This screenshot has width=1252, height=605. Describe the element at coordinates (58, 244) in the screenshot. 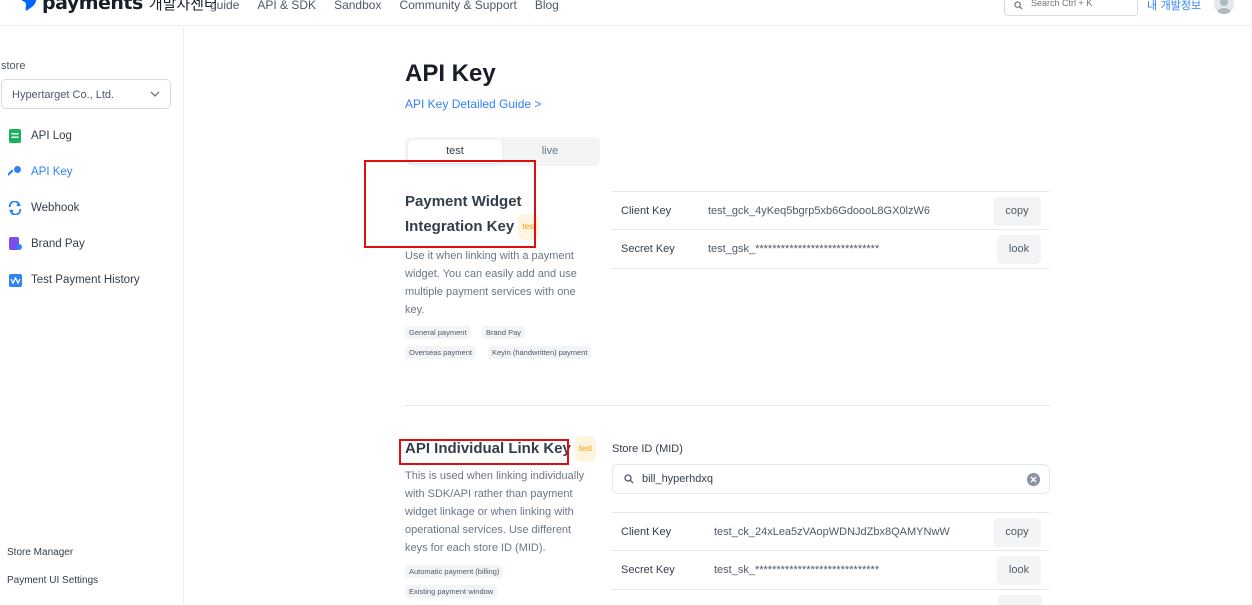

I see `sidebar-item-label: Brand Pay` at that location.